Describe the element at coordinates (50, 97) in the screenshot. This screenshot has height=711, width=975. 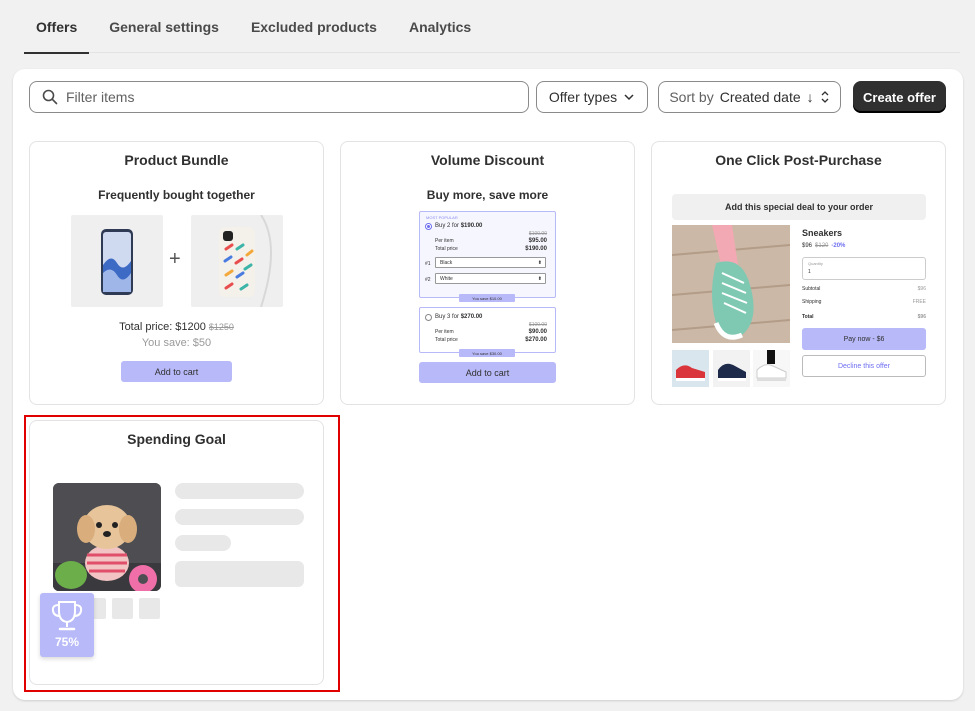
I see `search-icon` at that location.